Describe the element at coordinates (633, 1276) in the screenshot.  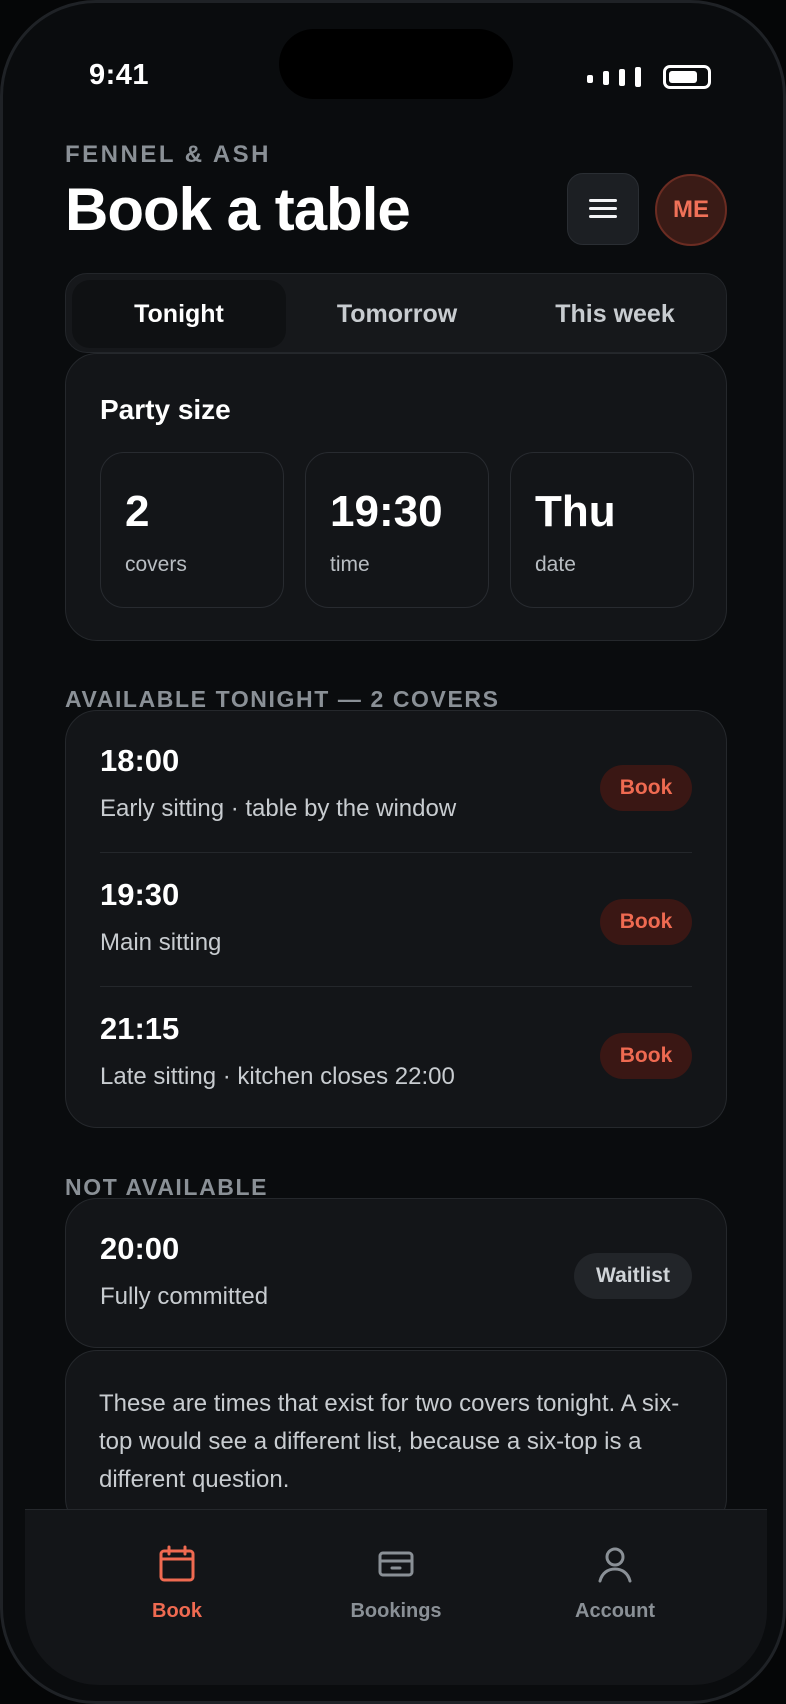
I see `waitlist-button: Waitlist` at that location.